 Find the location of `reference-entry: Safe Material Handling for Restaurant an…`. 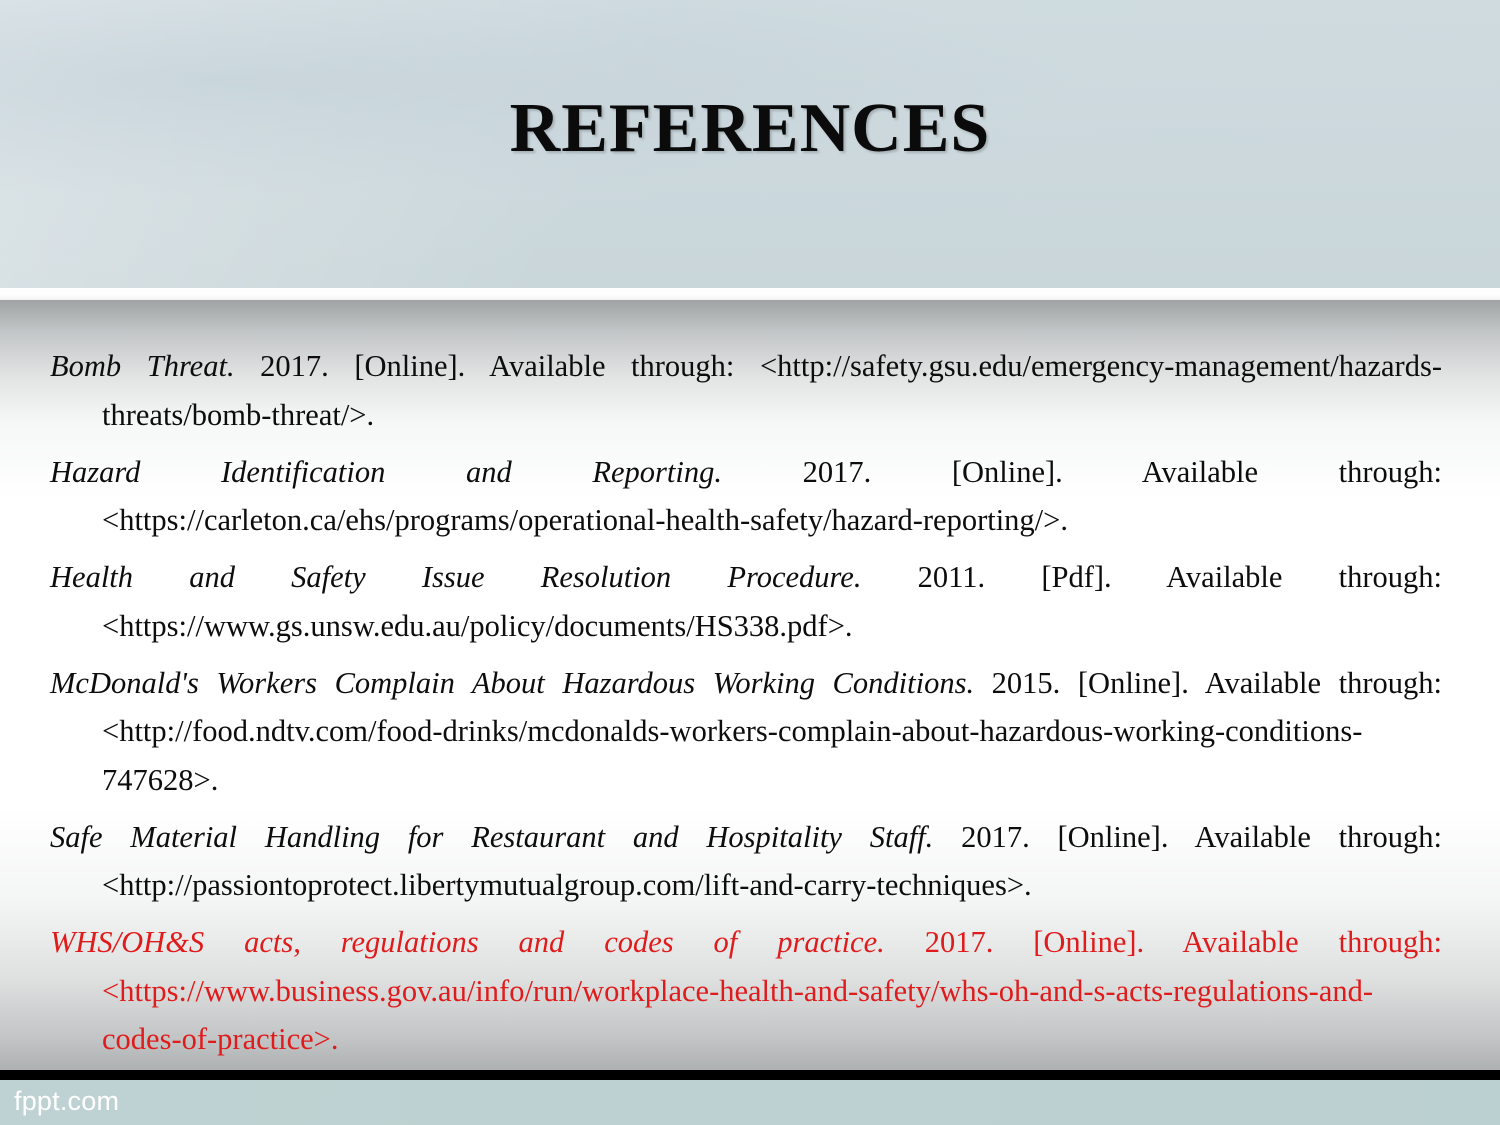

reference-entry: Safe Material Handling for Restaurant an… is located at coordinates (746, 861).